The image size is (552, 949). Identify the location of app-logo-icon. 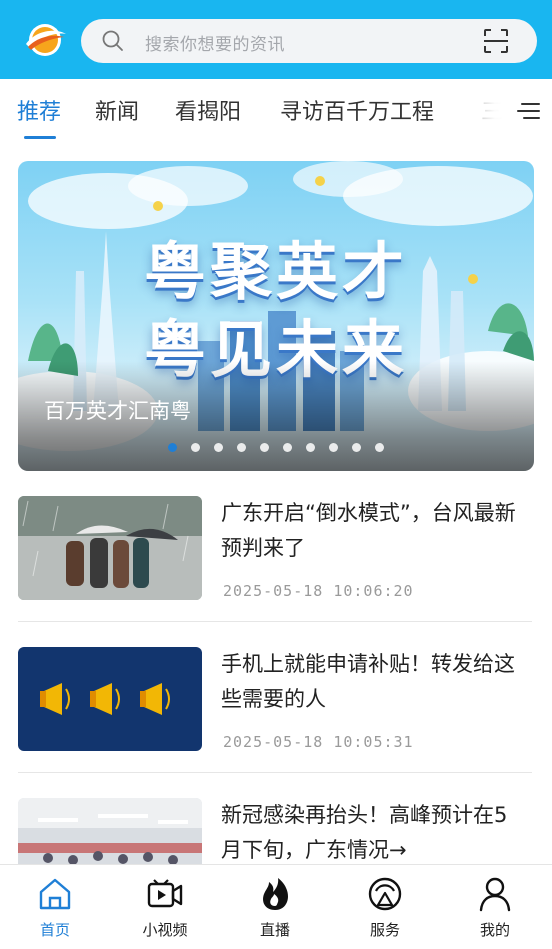
(45, 40).